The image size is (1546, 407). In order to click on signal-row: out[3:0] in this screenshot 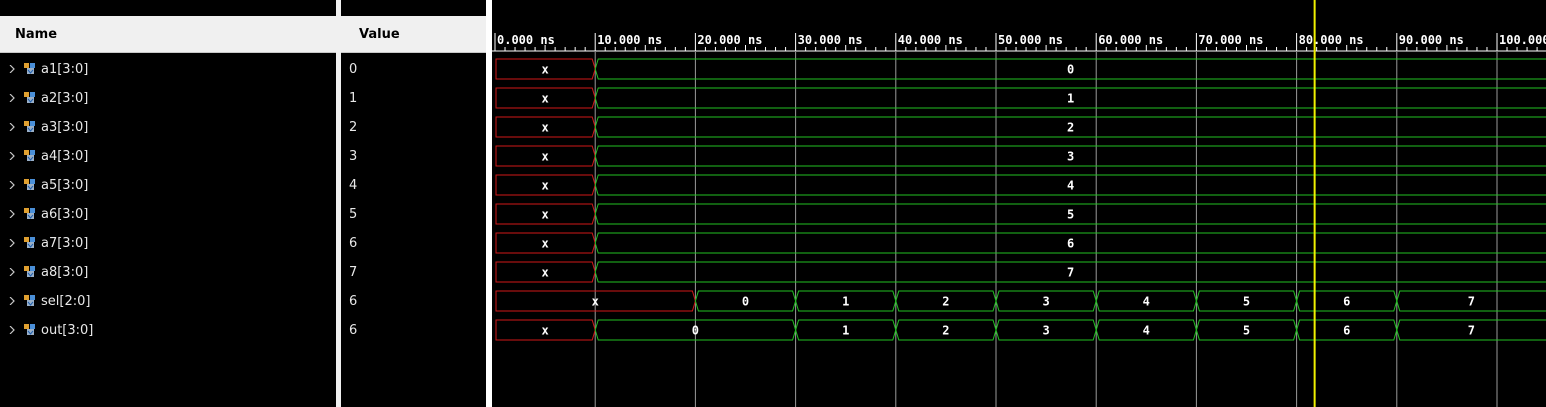, I will do `click(168, 330)`.